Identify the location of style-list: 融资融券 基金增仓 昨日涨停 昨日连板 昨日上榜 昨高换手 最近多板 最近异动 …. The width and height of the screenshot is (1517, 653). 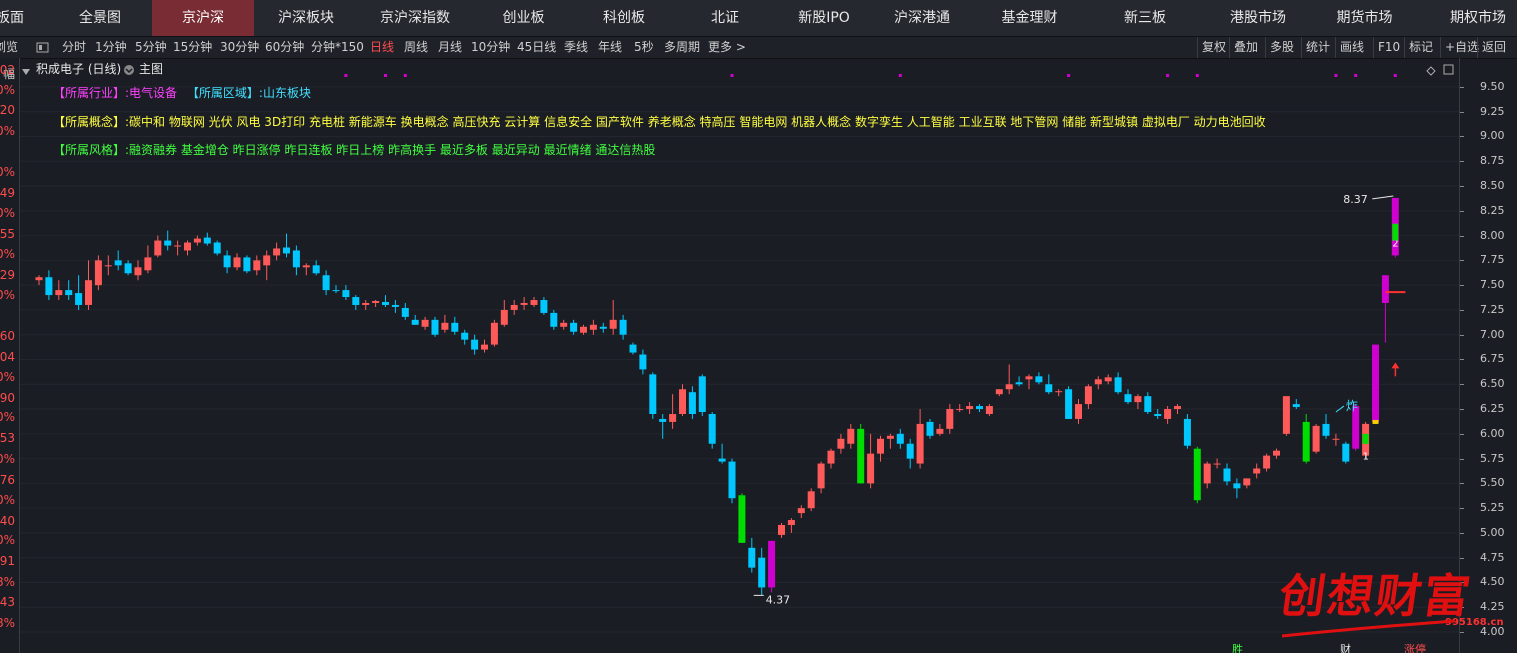
(392, 150).